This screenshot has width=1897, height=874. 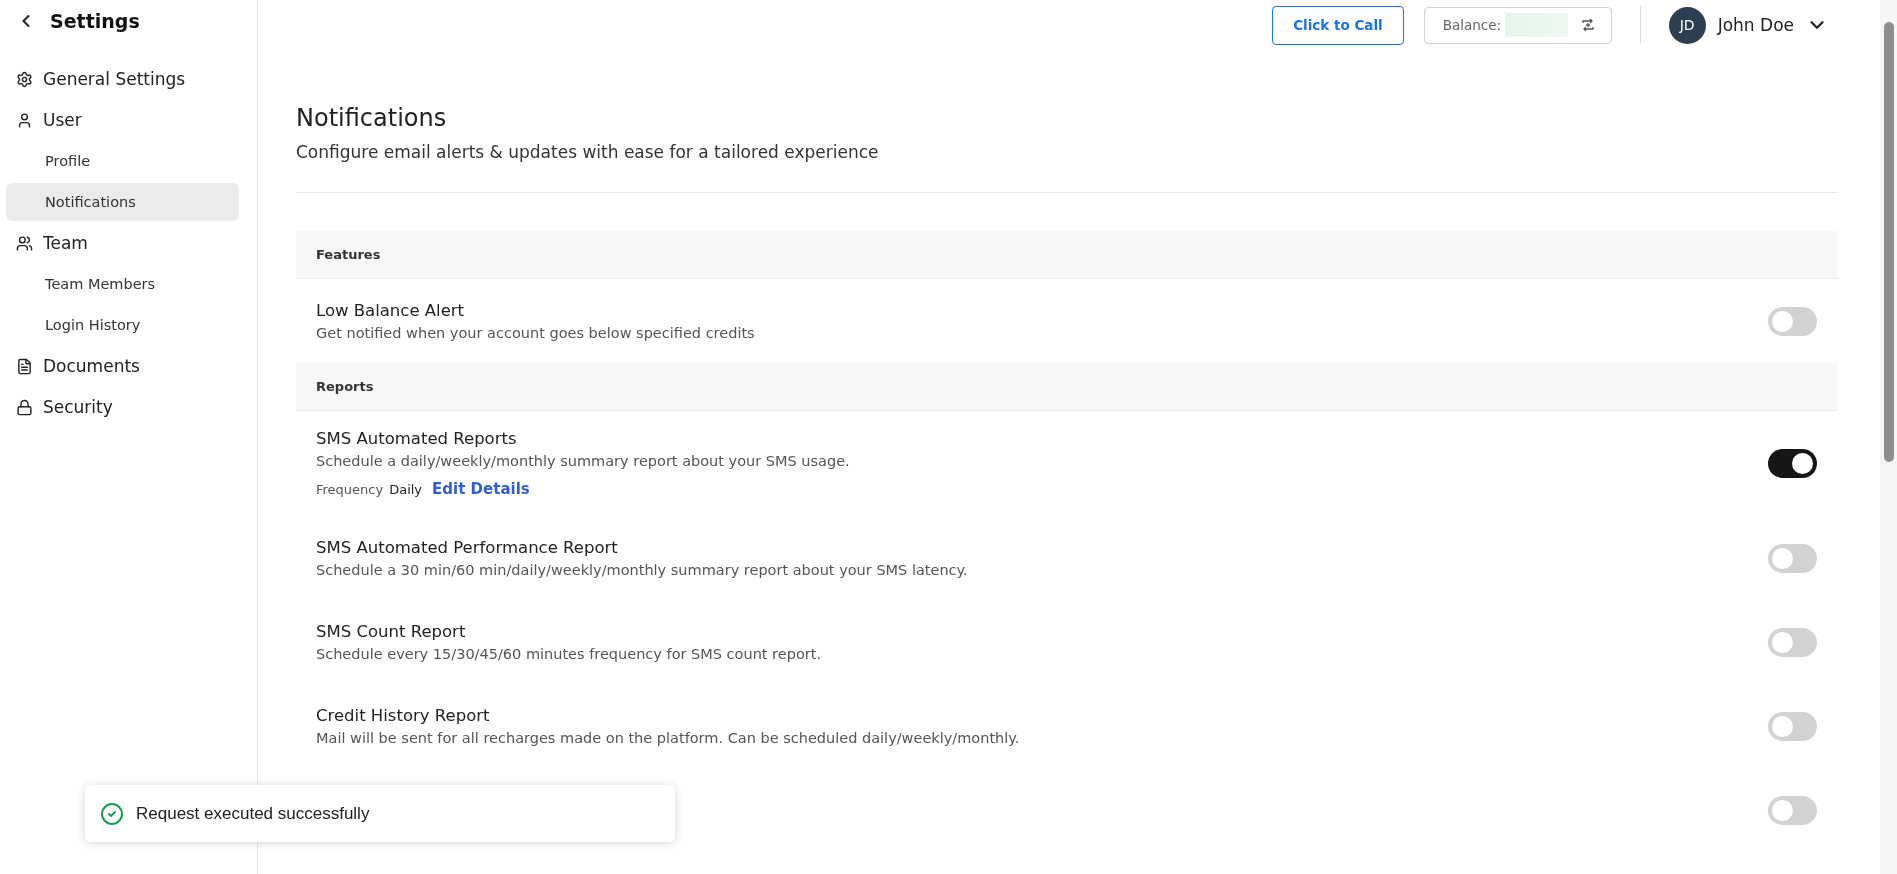 What do you see at coordinates (122, 161) in the screenshot?
I see `sidebar-subitem: Profile` at bounding box center [122, 161].